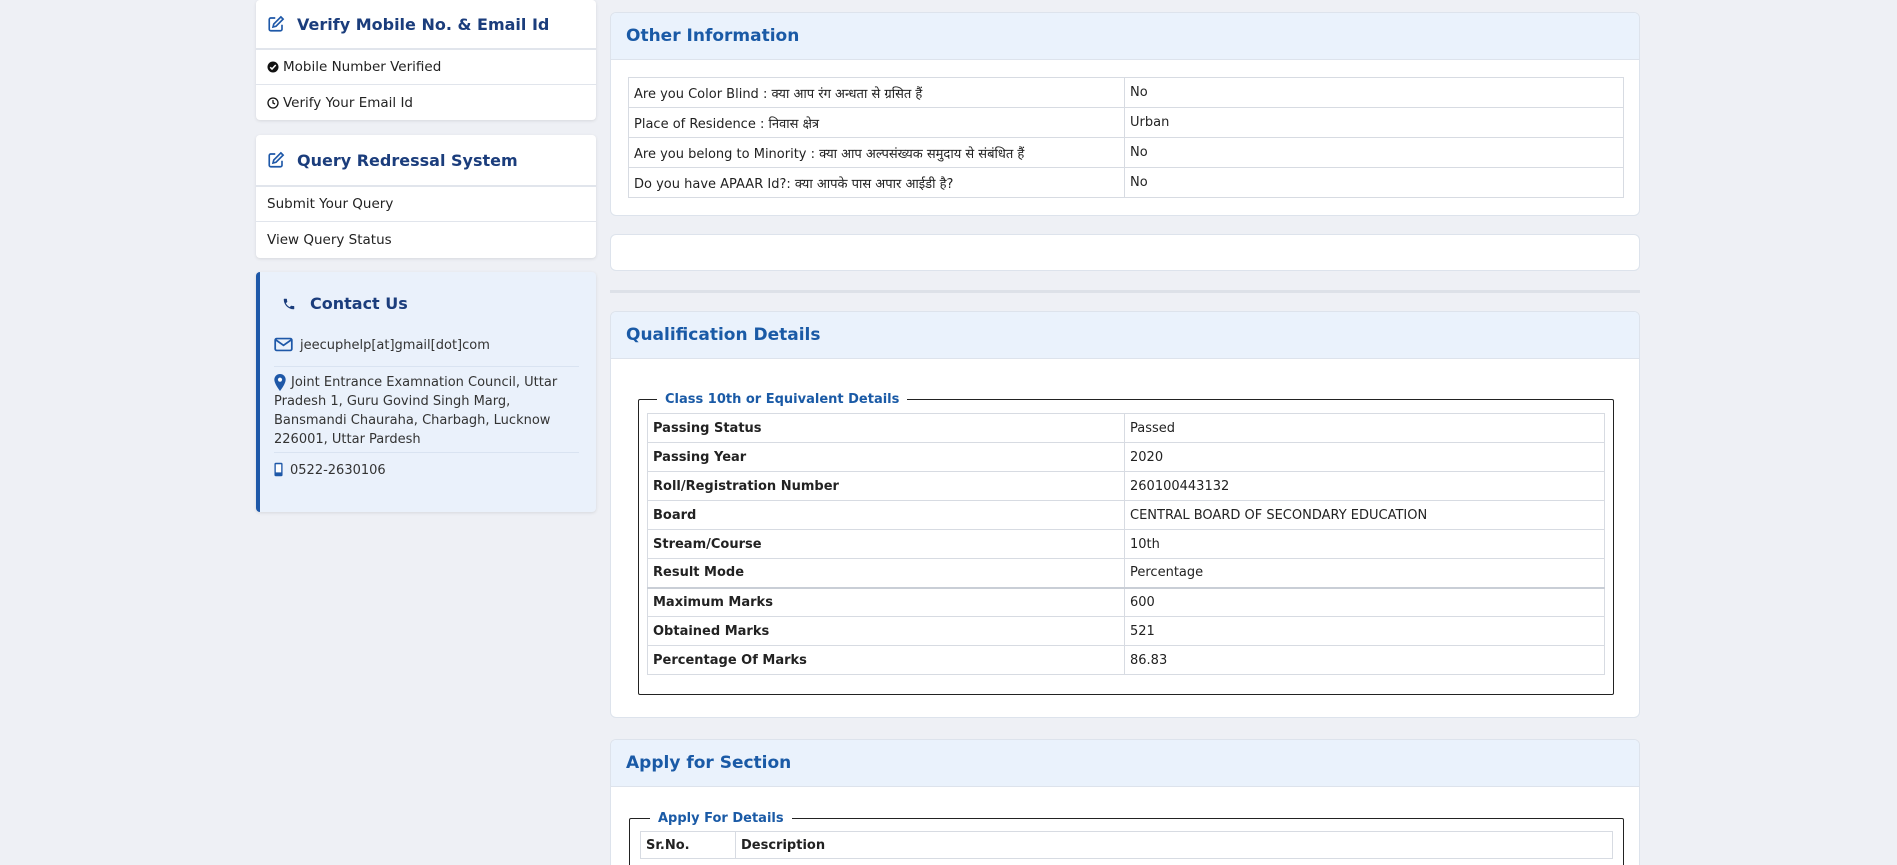 The image size is (1897, 865). What do you see at coordinates (426, 472) in the screenshot?
I see `contact-phone-row: 0522-2630106` at bounding box center [426, 472].